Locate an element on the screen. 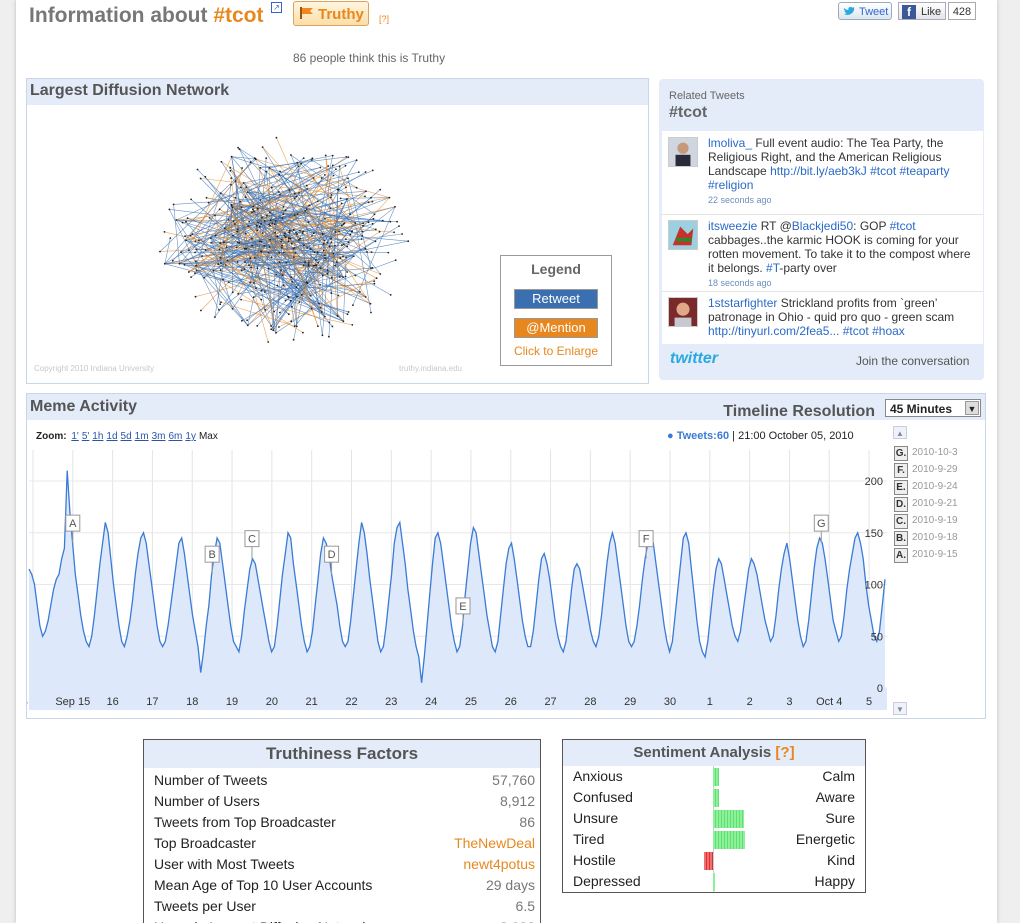 The width and height of the screenshot is (1020, 923). scroll-down-button: ▼ is located at coordinates (900, 708).